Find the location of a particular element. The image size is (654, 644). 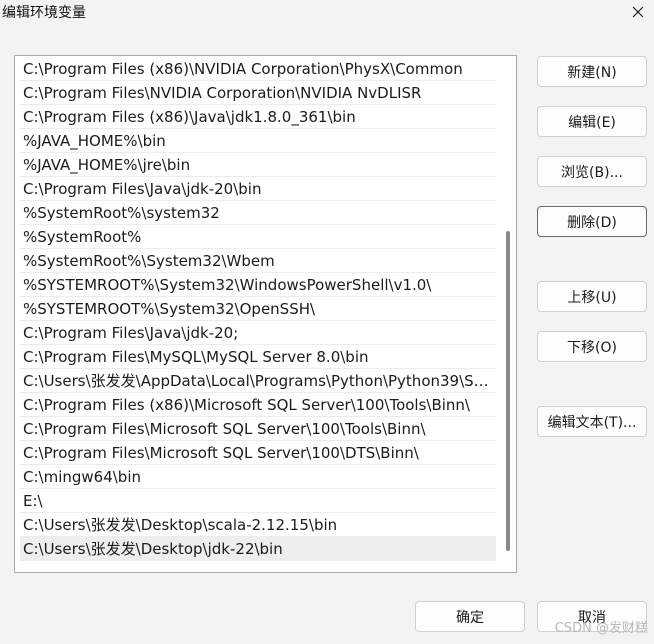

window-title: 编辑环境变量 is located at coordinates (44, 13).